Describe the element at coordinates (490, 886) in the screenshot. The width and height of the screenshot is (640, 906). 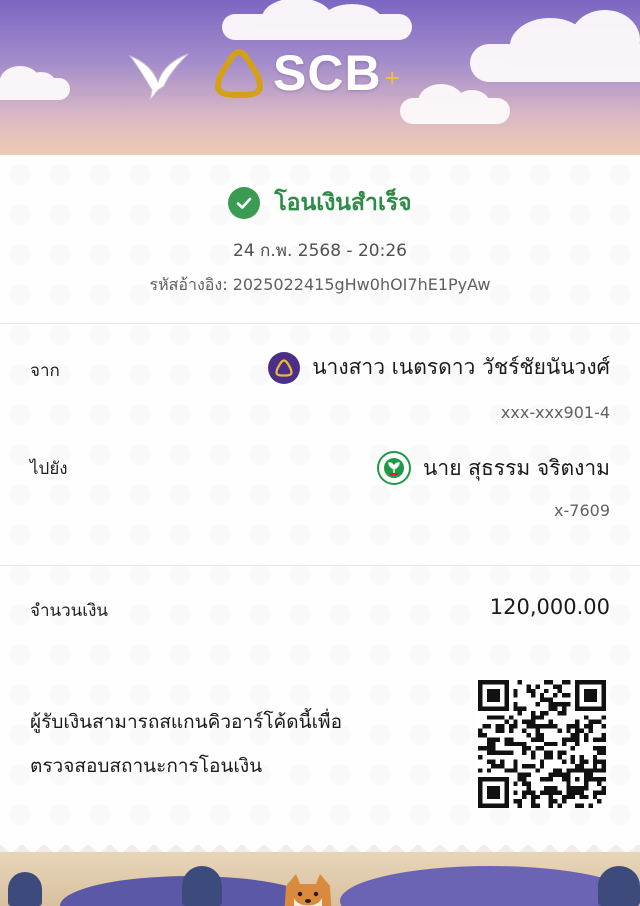
I see `hill` at that location.